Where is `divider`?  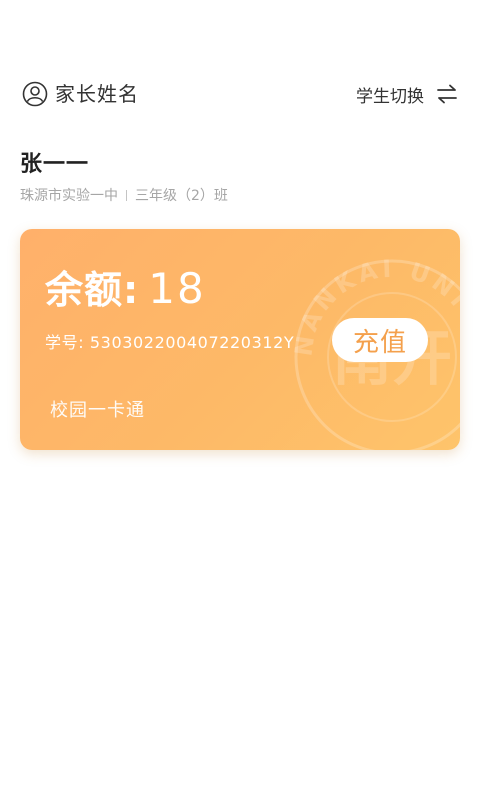
divider is located at coordinates (126, 195).